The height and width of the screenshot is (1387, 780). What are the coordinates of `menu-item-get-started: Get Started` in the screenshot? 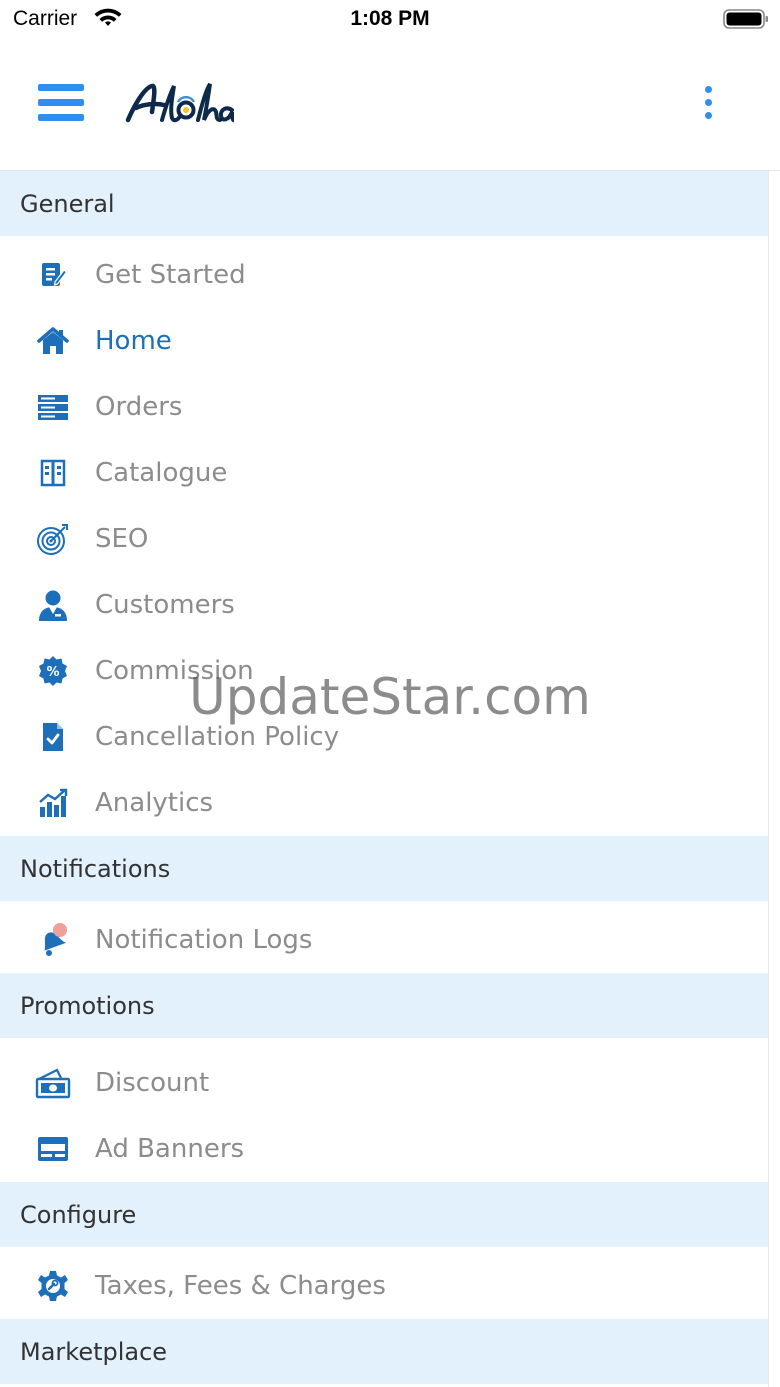 It's located at (384, 275).